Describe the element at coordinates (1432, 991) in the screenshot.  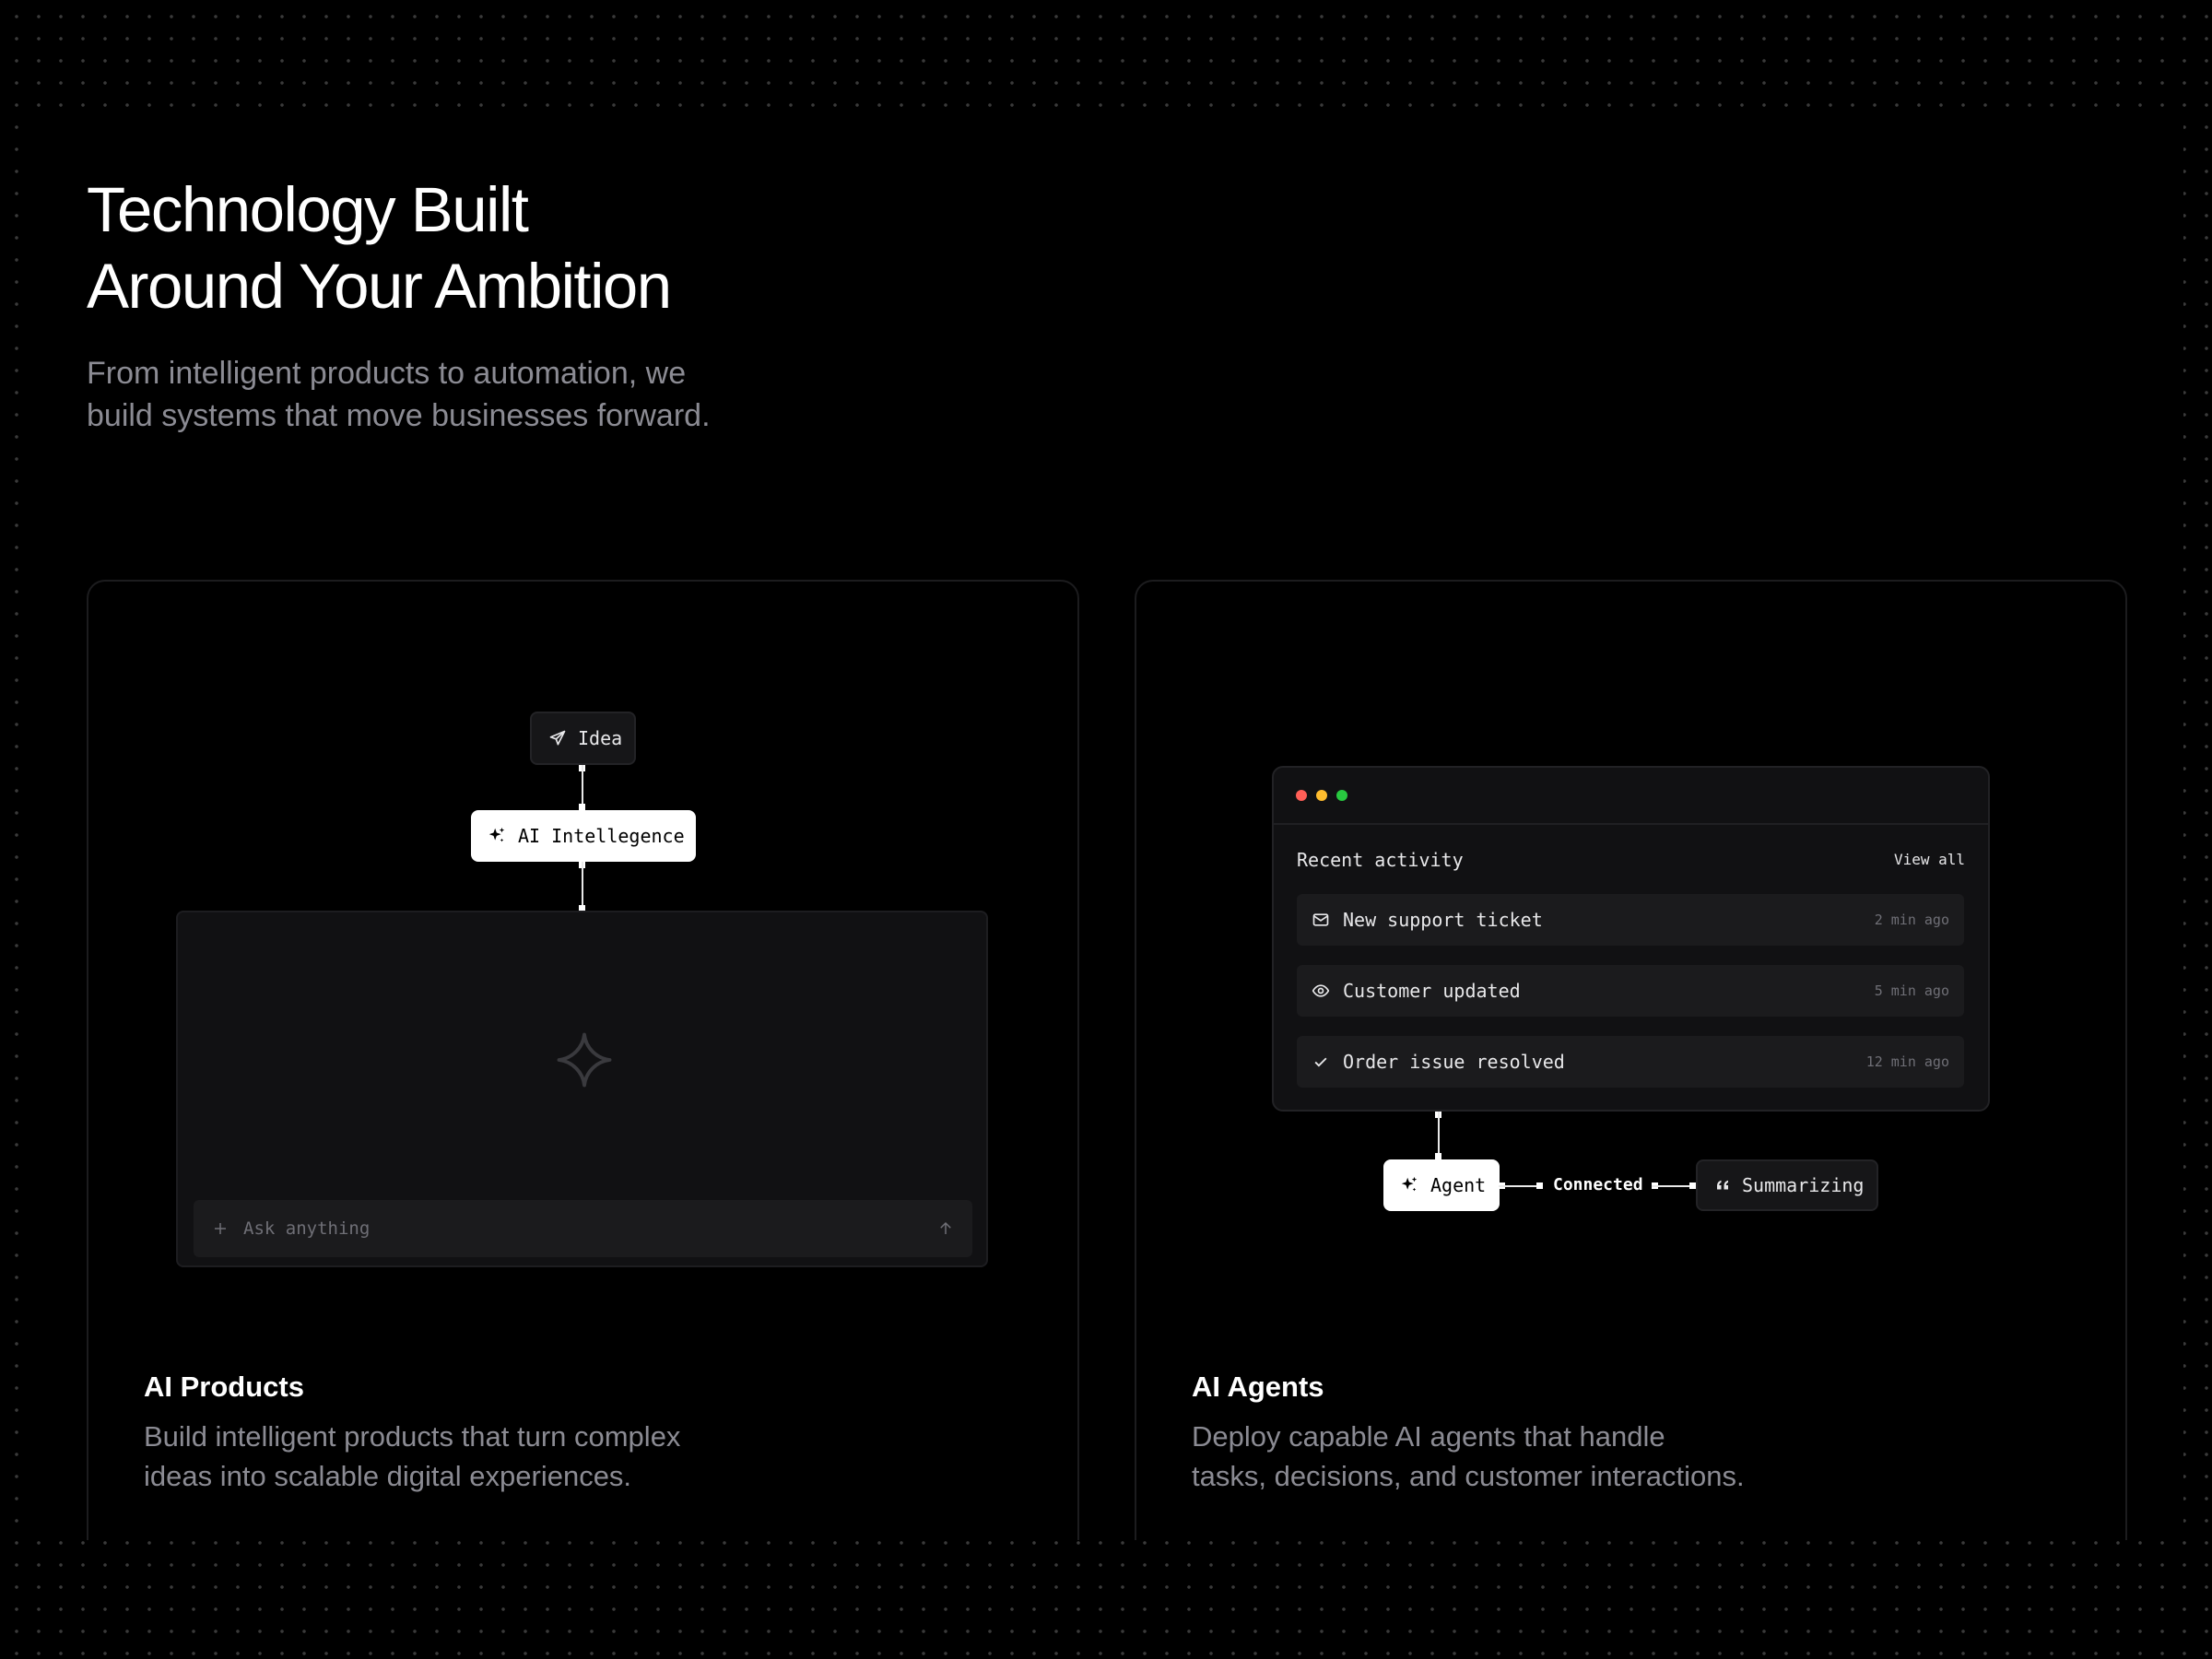
I see `activity-label: Customer updated` at that location.